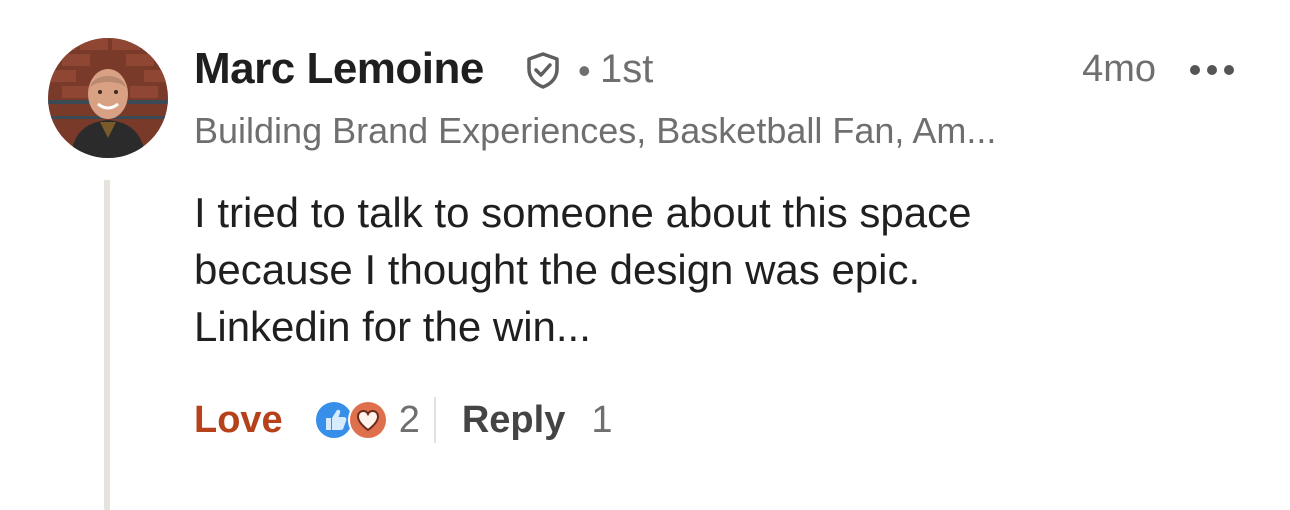 Image resolution: width=1290 pixels, height=510 pixels. I want to click on comment-thread-line, so click(107, 345).